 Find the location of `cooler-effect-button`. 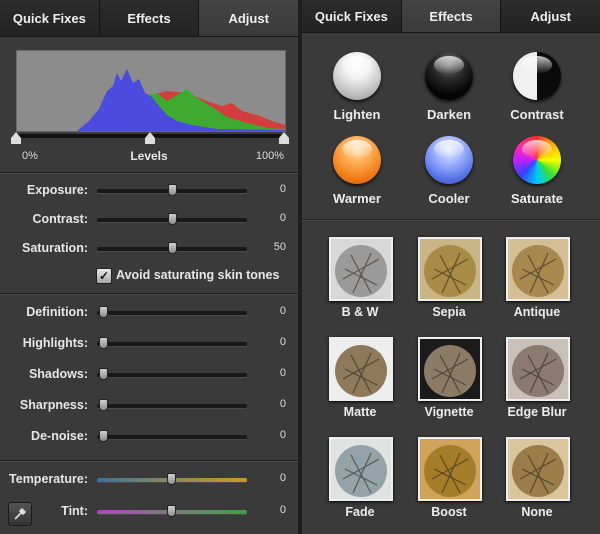

cooler-effect-button is located at coordinates (449, 160).